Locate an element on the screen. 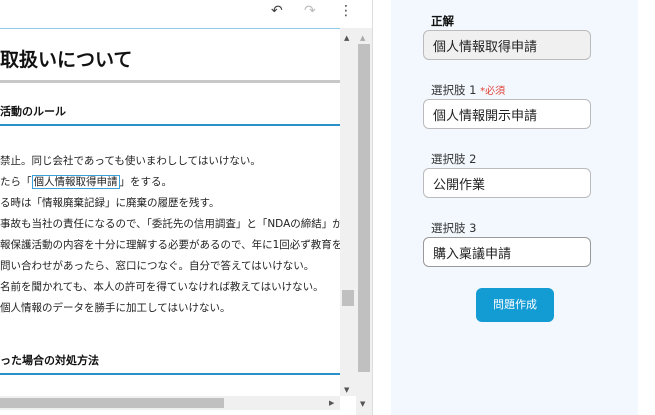  choice1-label: 選択肢 1 *必須 is located at coordinates (468, 90).